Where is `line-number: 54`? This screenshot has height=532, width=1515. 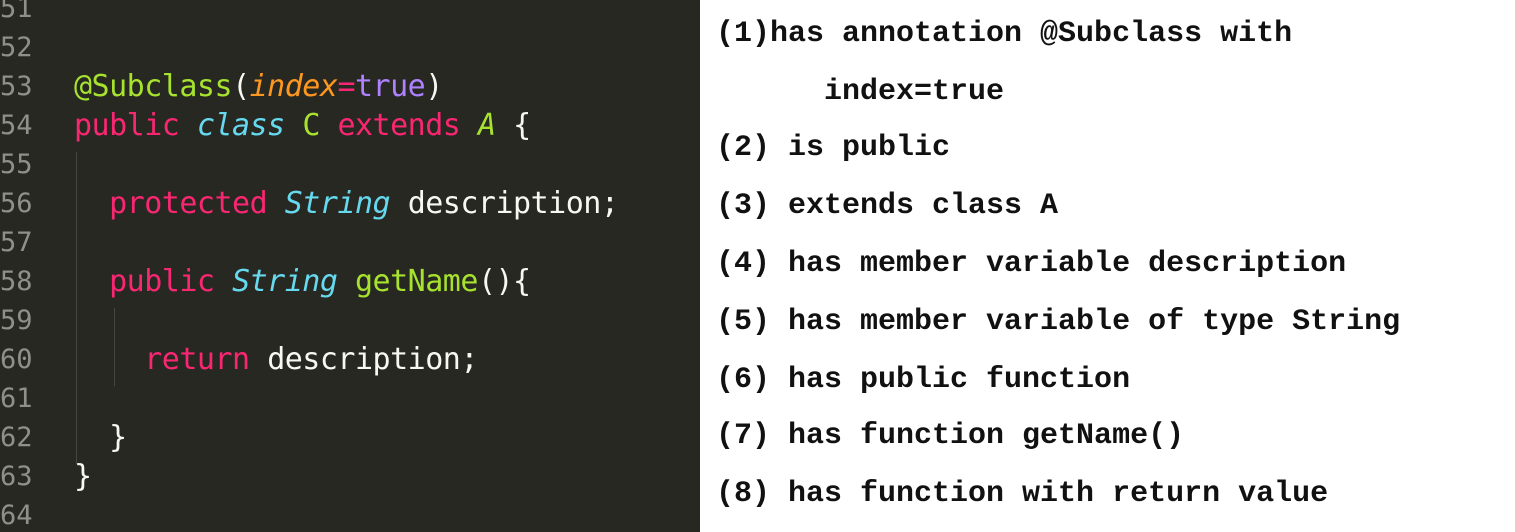 line-number: 54 is located at coordinates (16, 125).